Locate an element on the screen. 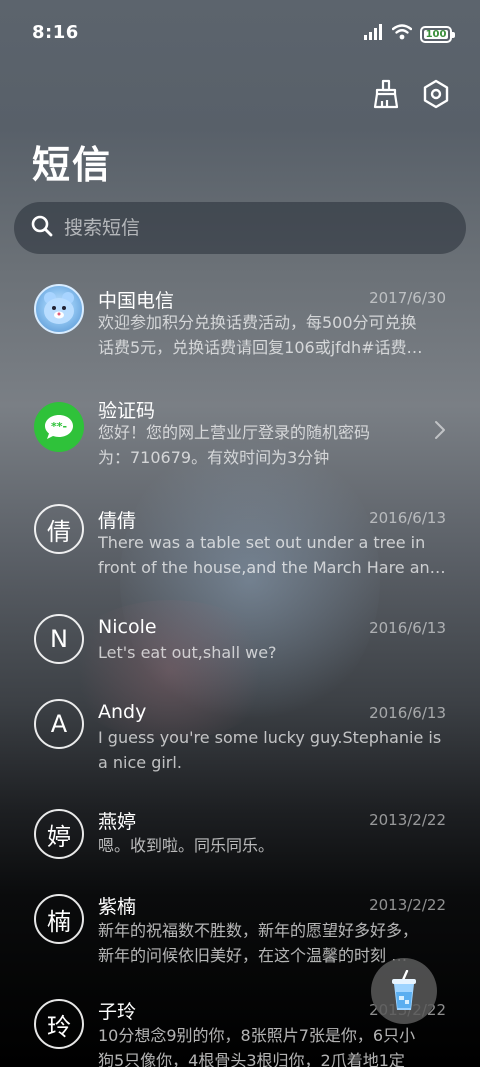 The image size is (480, 1067). status-icons: 100 is located at coordinates (409, 34).